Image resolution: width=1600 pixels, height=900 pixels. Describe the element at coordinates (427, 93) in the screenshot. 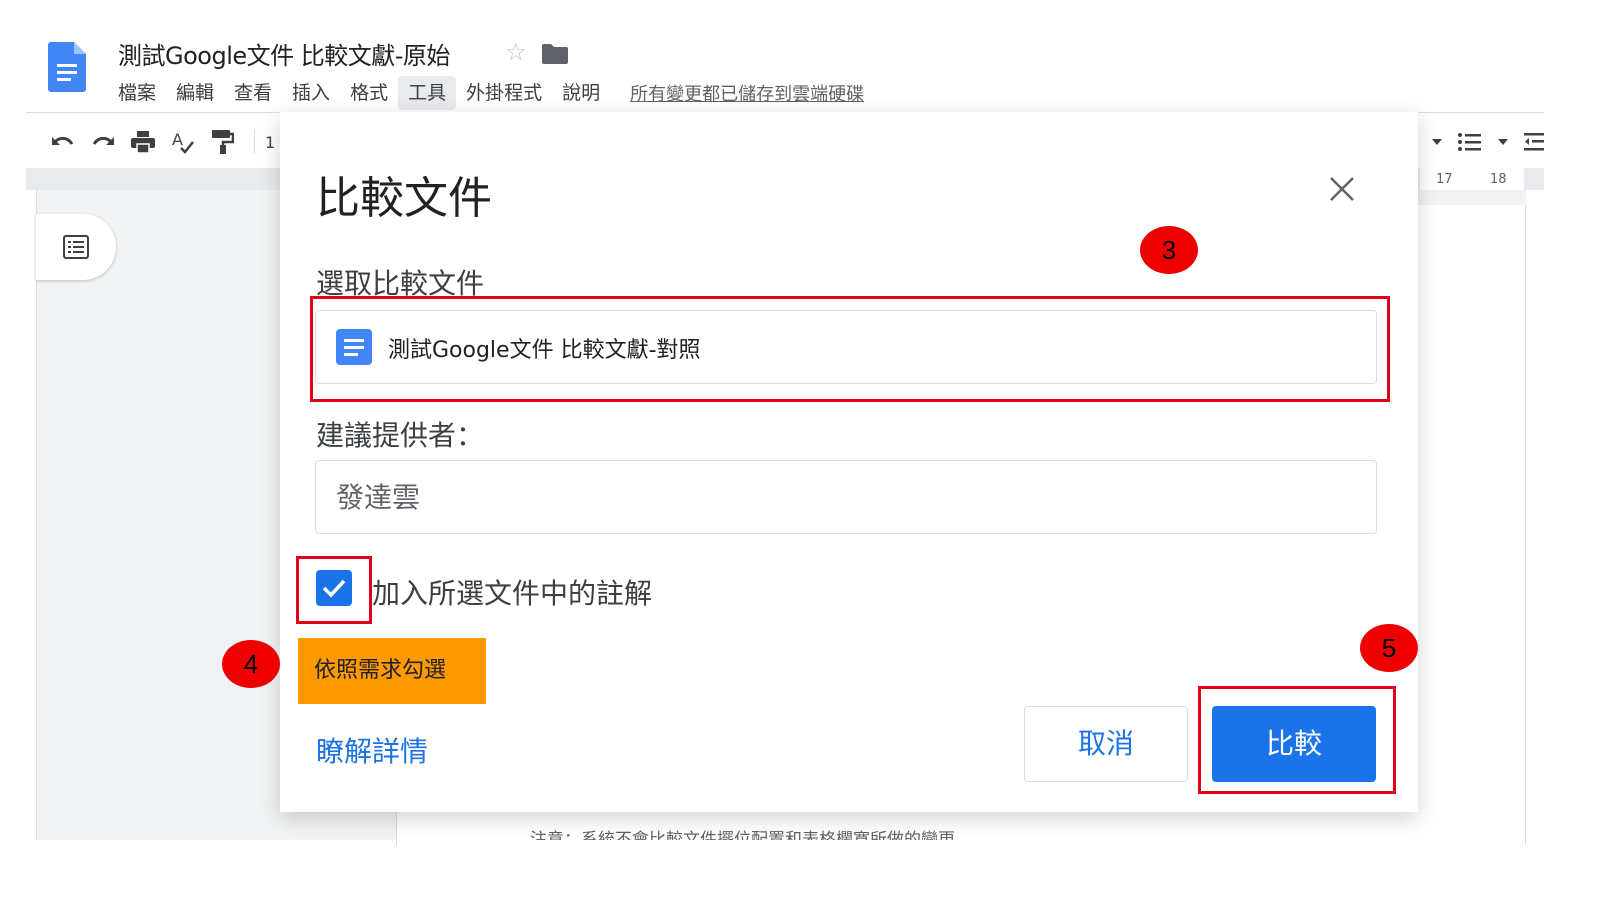

I see `menu-tools: 工具` at that location.